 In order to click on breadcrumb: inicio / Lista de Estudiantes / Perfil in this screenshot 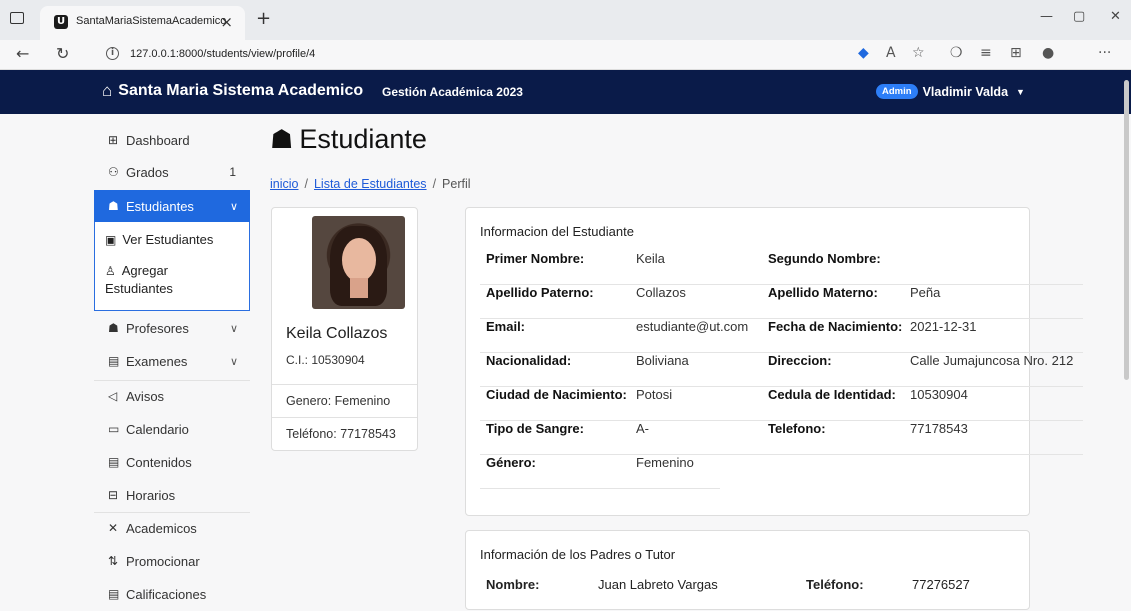, I will do `click(370, 184)`.